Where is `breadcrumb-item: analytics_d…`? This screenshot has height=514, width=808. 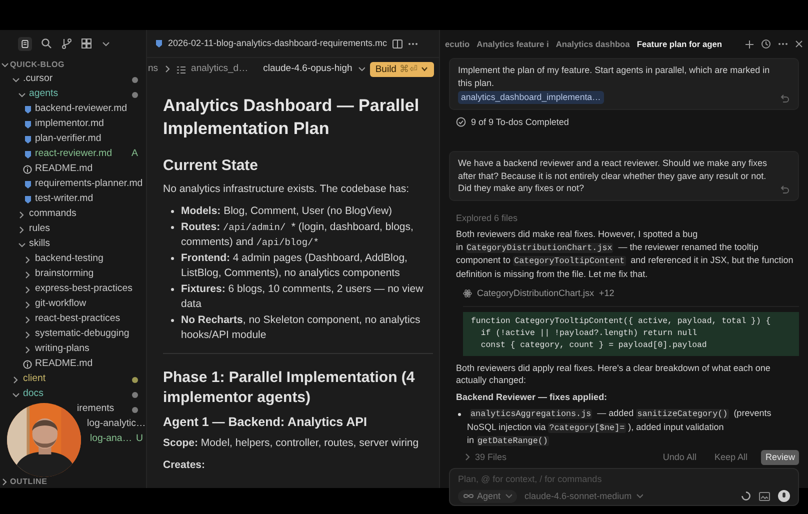 breadcrumb-item: analytics_d… is located at coordinates (219, 69).